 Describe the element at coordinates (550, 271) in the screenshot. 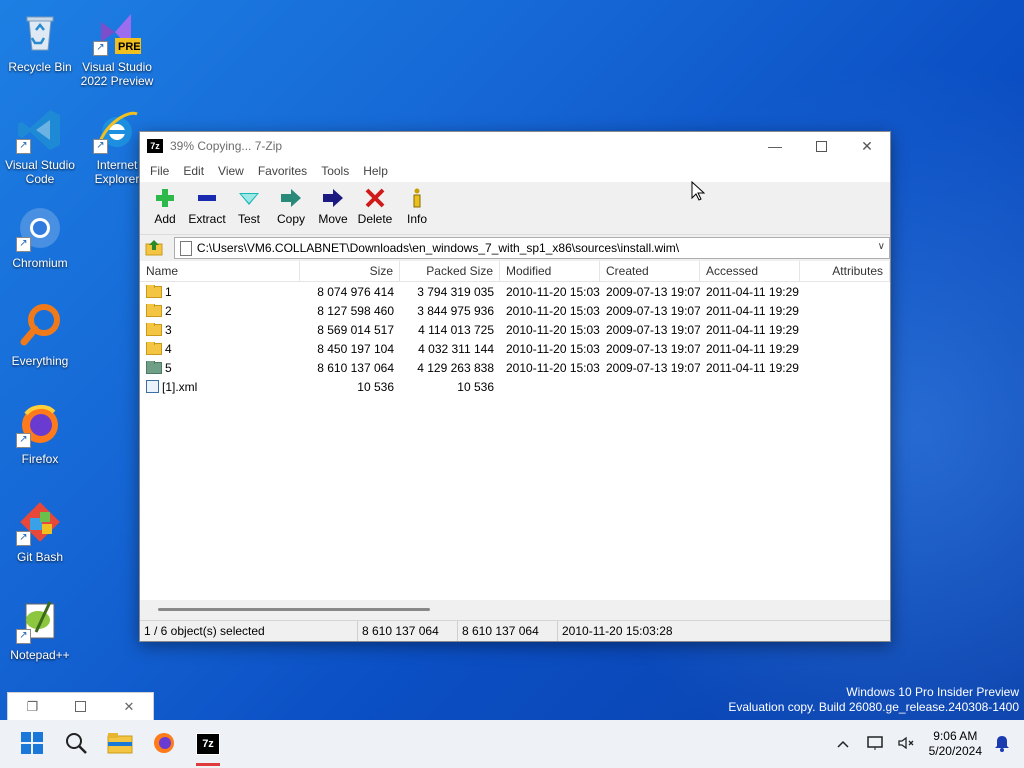

I see `column-modified: Modified` at that location.